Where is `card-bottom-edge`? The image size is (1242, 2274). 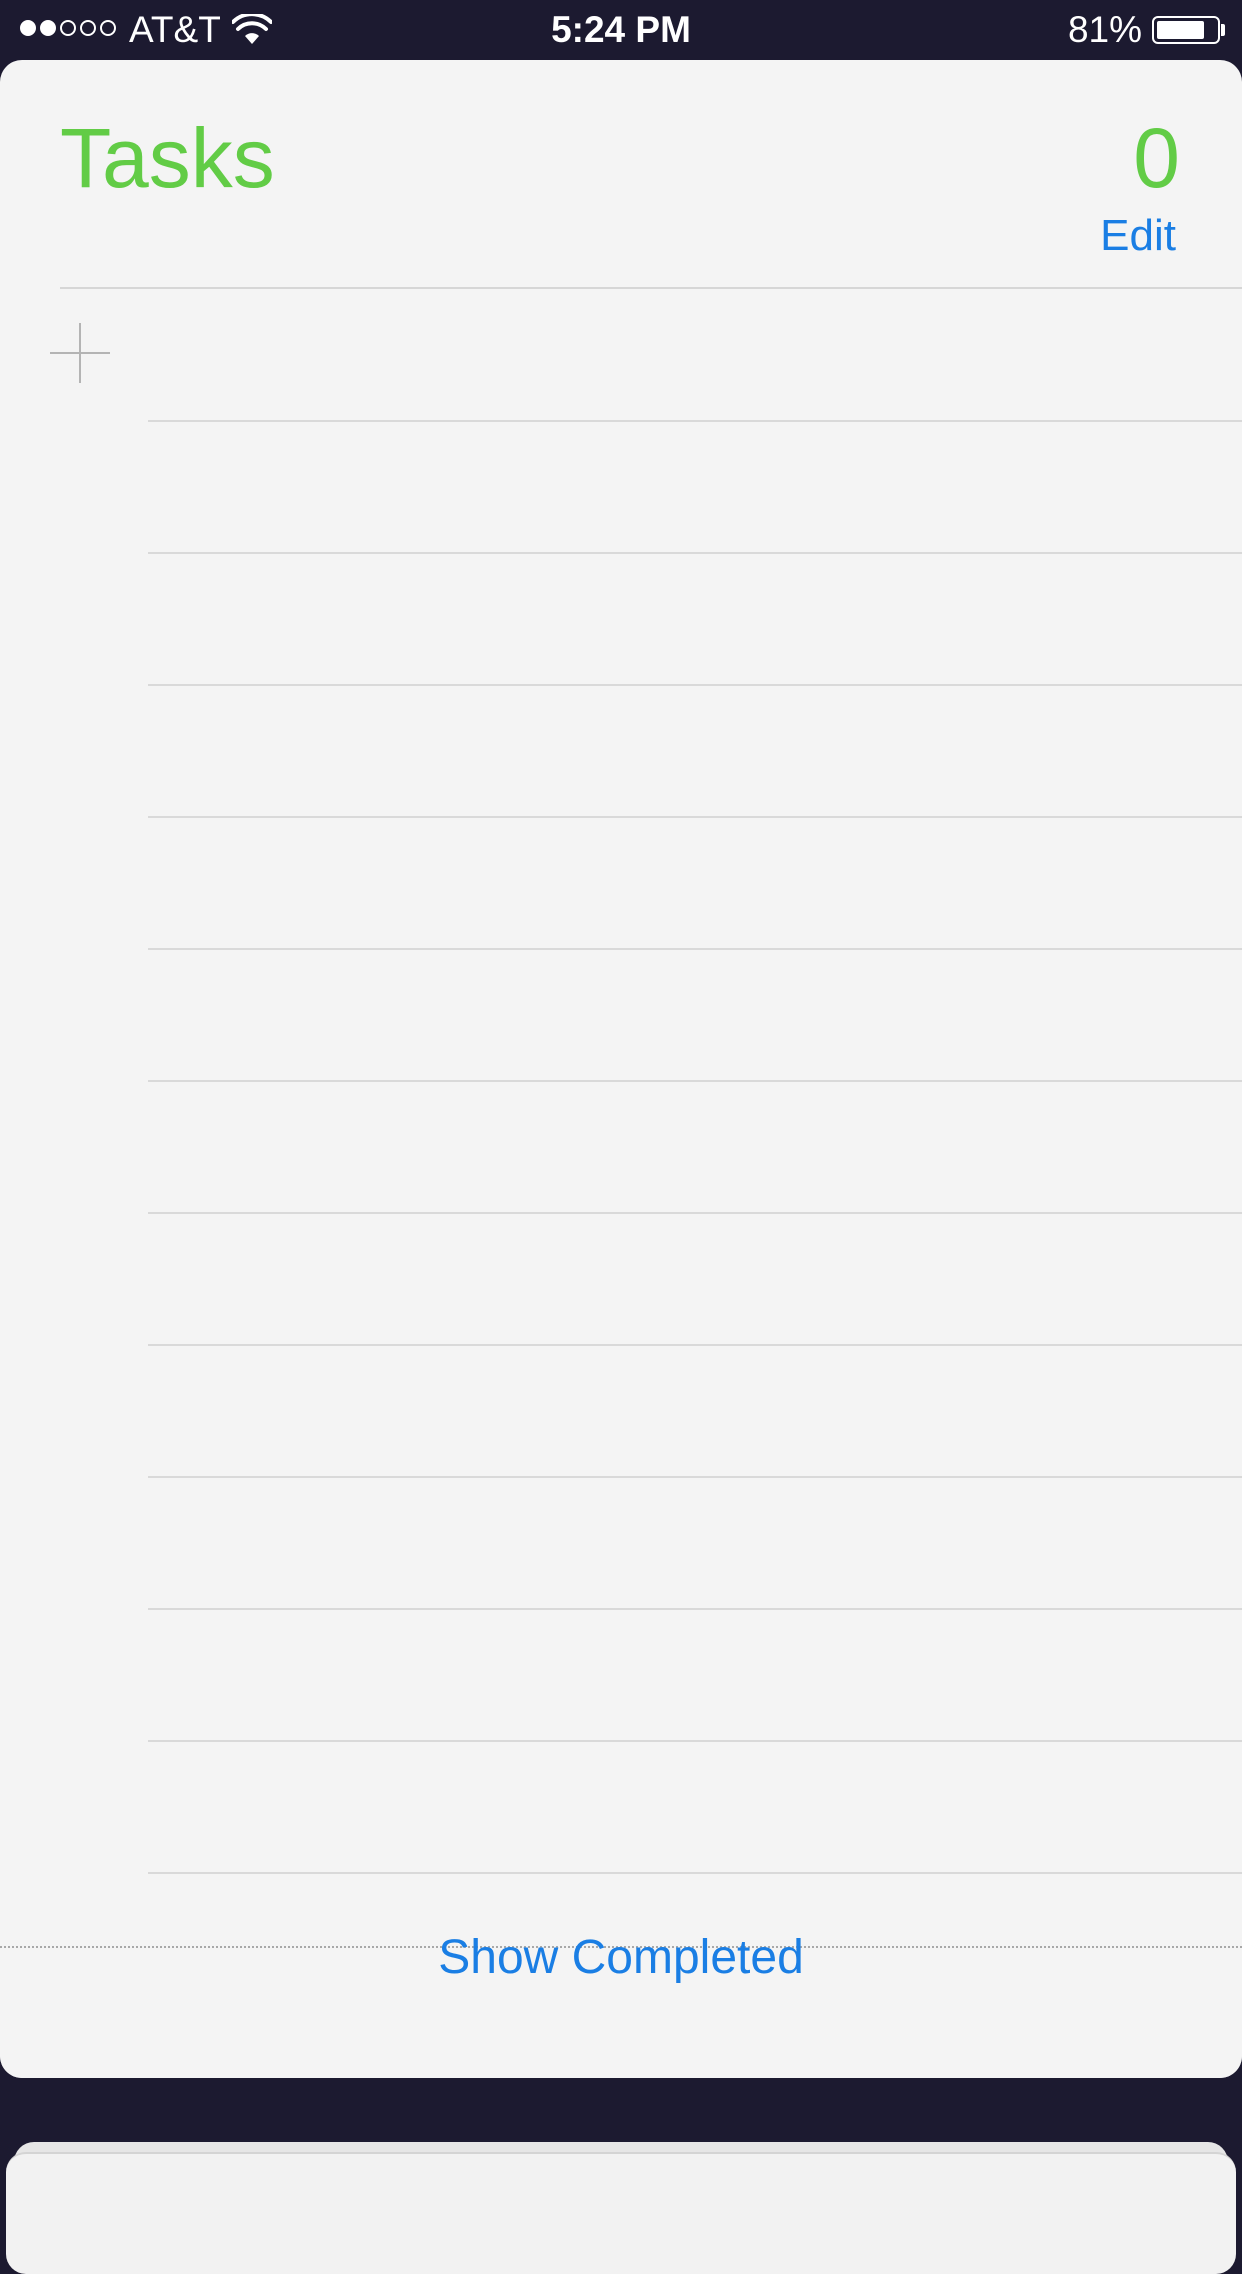 card-bottom-edge is located at coordinates (621, 2067).